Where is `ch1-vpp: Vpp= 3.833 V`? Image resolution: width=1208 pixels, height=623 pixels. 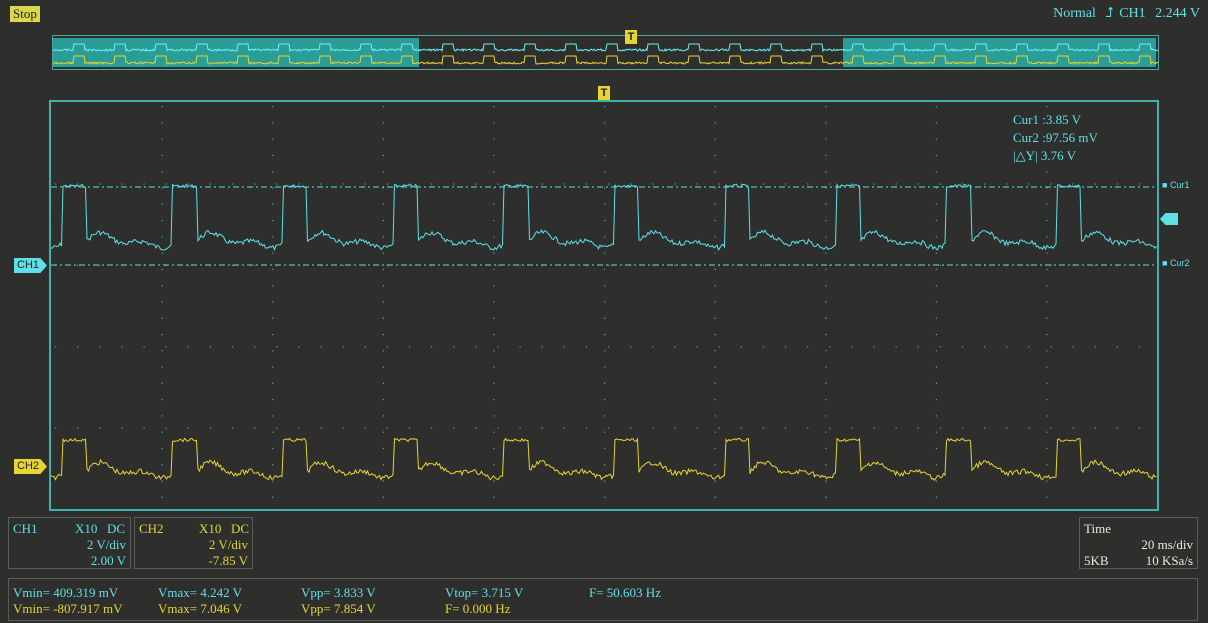 ch1-vpp: Vpp= 3.833 V is located at coordinates (338, 592).